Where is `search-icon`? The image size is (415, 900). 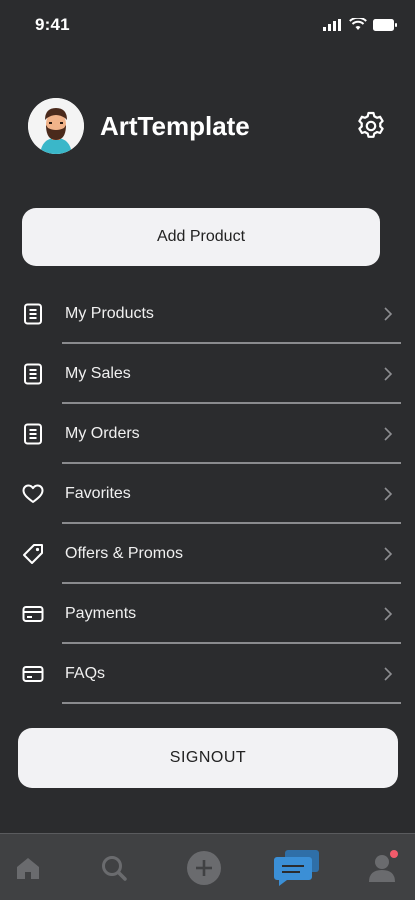
search-icon is located at coordinates (114, 868).